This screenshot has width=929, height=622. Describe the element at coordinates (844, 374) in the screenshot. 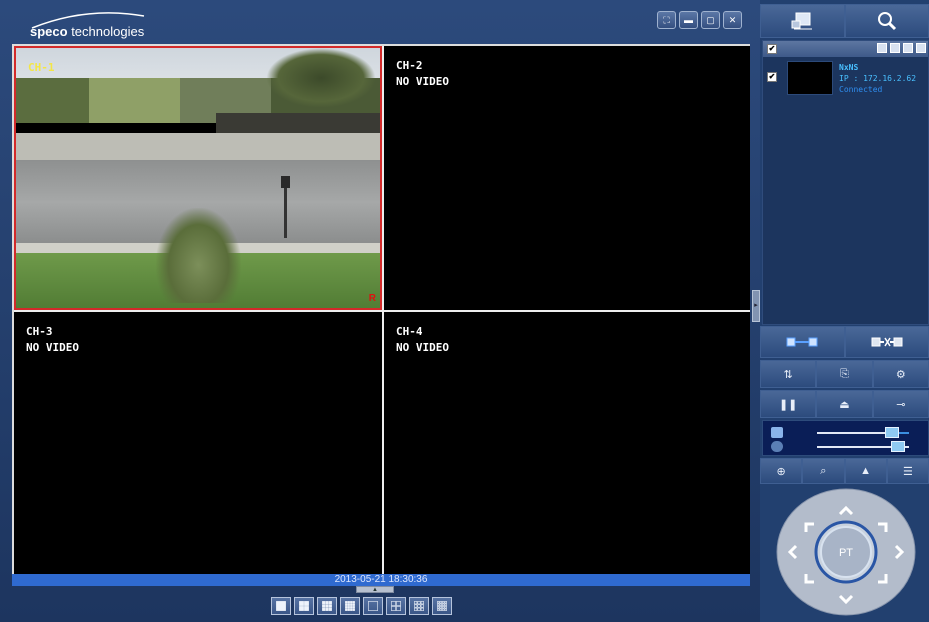

I see `export-button: ⎘` at that location.